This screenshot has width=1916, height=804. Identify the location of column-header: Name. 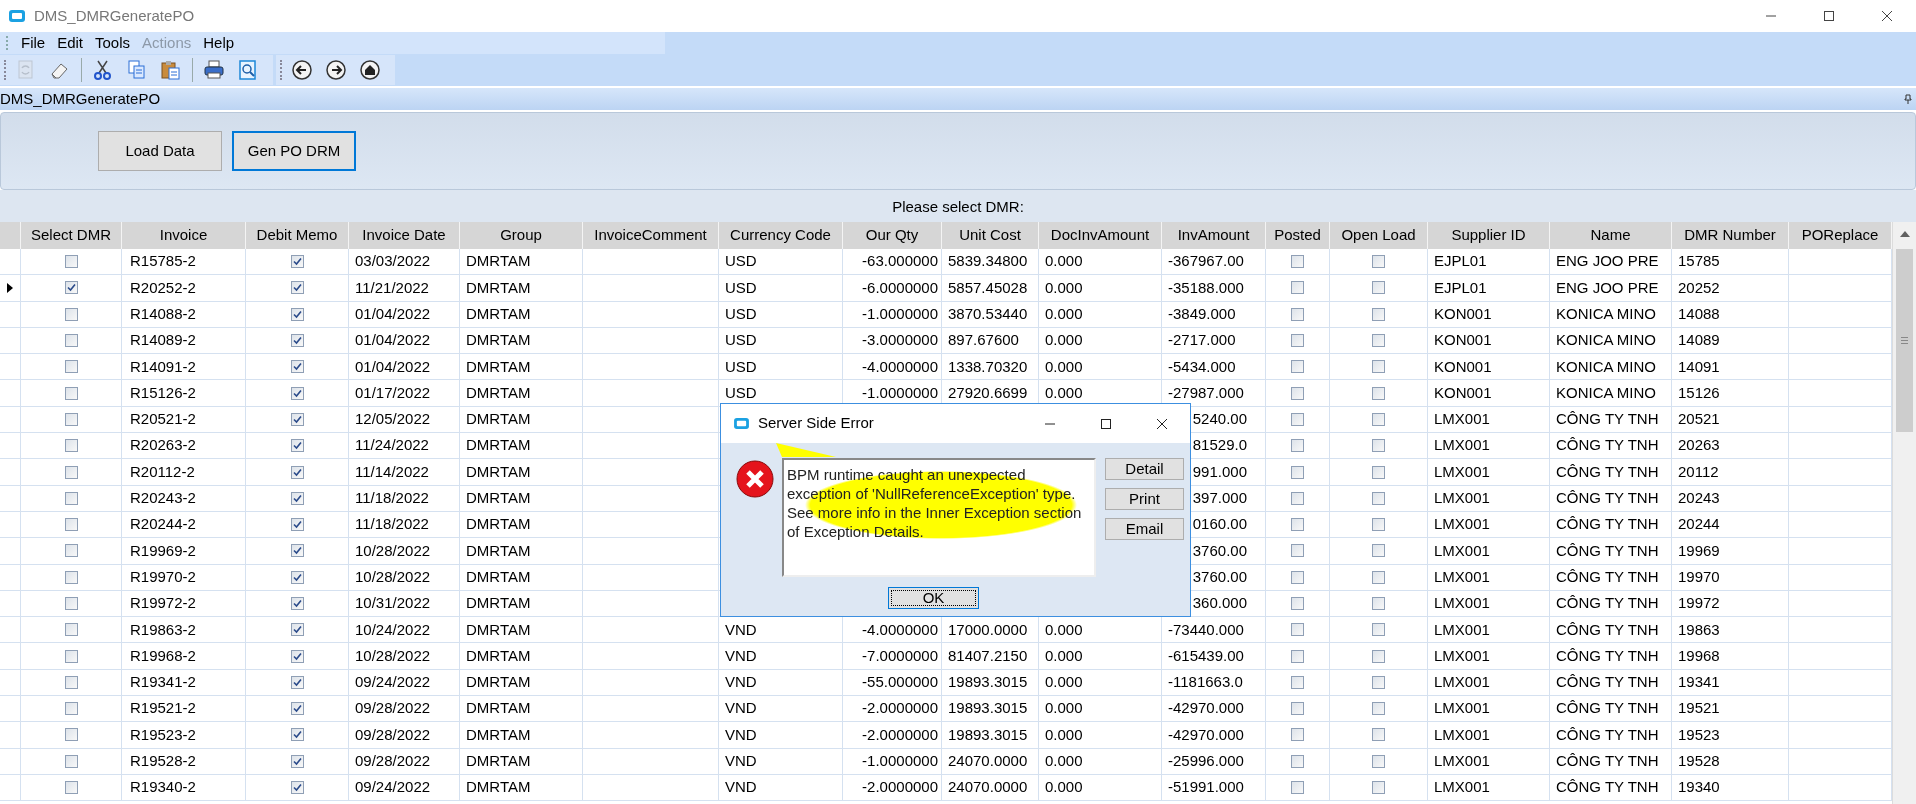
(1610, 235).